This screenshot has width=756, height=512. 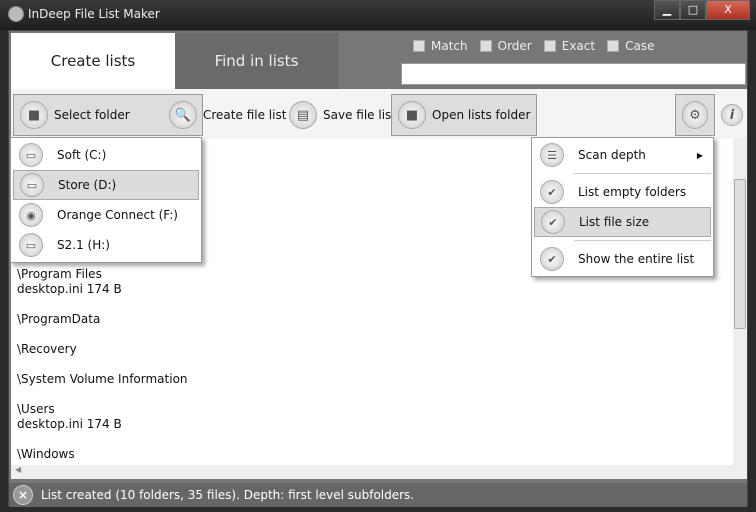 I want to click on exact-checkbox: Exact, so click(x=569, y=46).